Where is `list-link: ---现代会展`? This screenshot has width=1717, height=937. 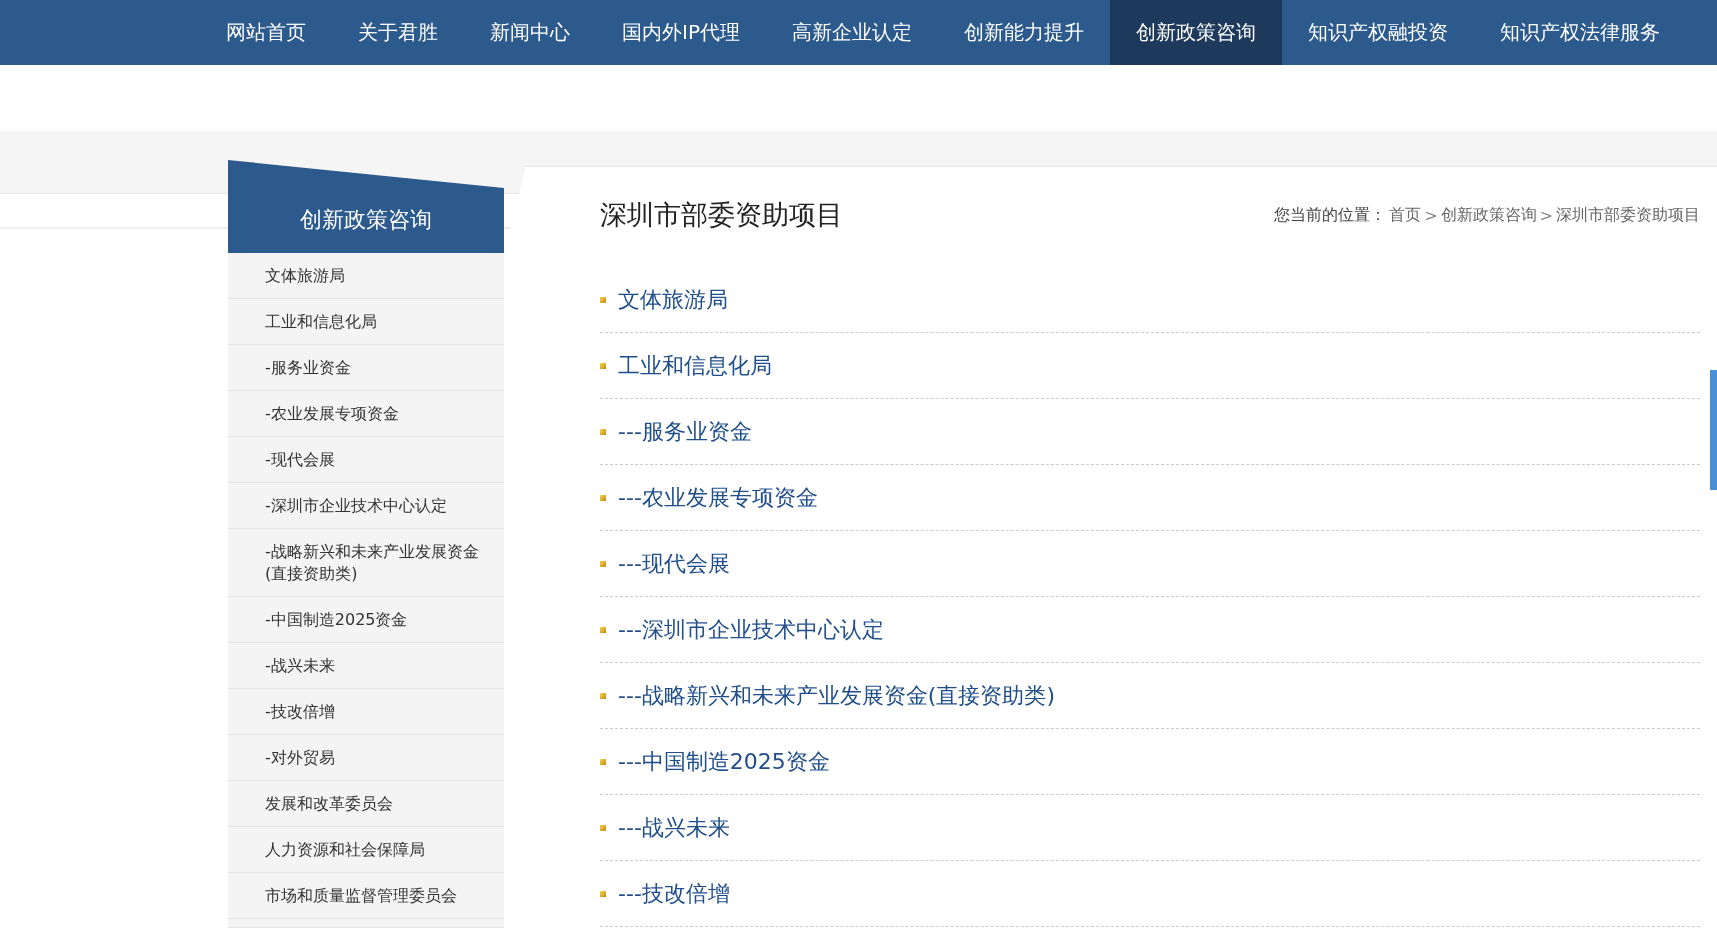
list-link: ---现代会展 is located at coordinates (674, 563).